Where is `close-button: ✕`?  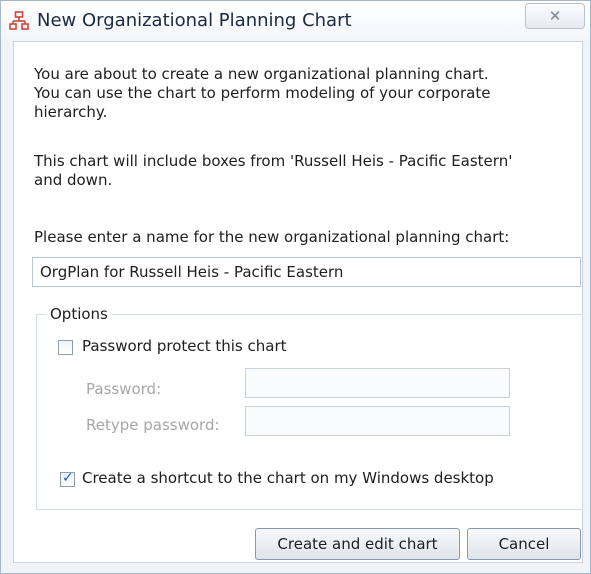
close-button: ✕ is located at coordinates (555, 16).